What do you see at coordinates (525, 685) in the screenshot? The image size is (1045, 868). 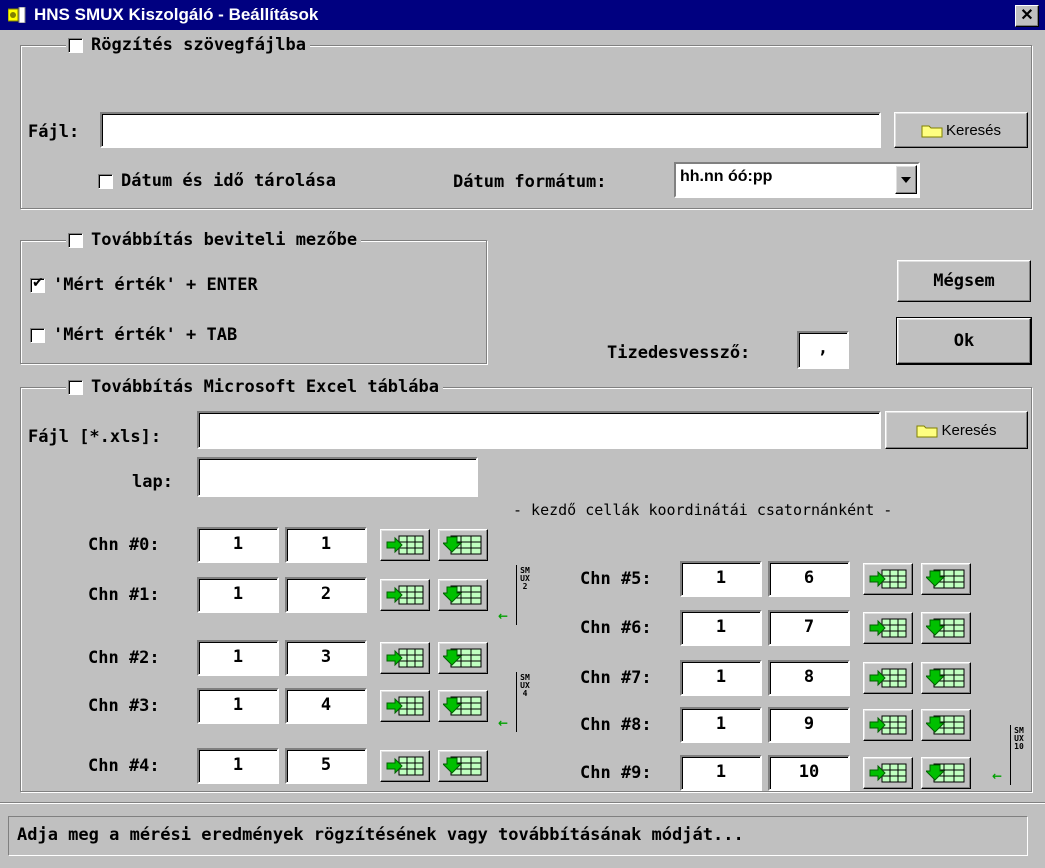 I see `smux-label: SMUX4` at bounding box center [525, 685].